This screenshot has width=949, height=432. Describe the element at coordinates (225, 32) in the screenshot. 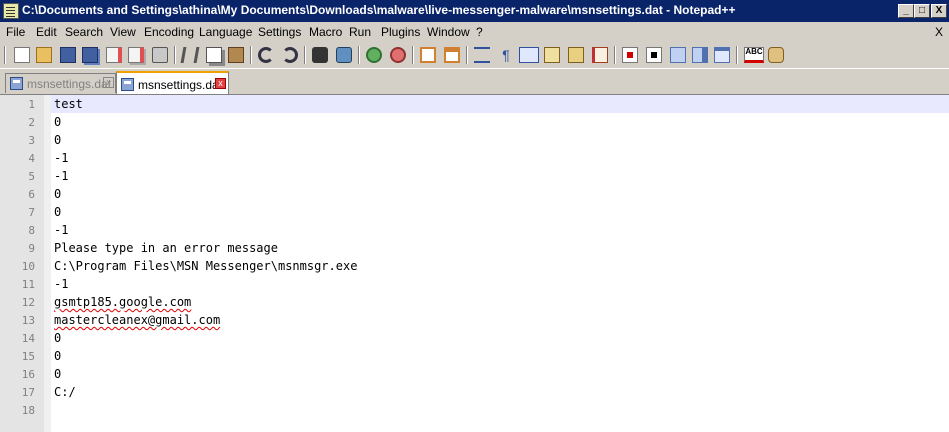

I see `menu-language: Language` at that location.